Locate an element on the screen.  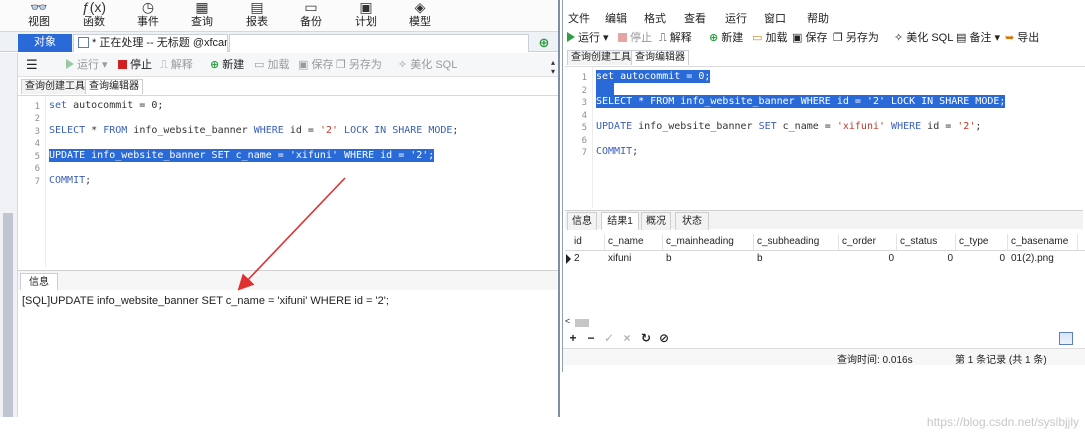
line-number-gutter: 1 2 3 4 5 6 7 is located at coordinates (32, 181).